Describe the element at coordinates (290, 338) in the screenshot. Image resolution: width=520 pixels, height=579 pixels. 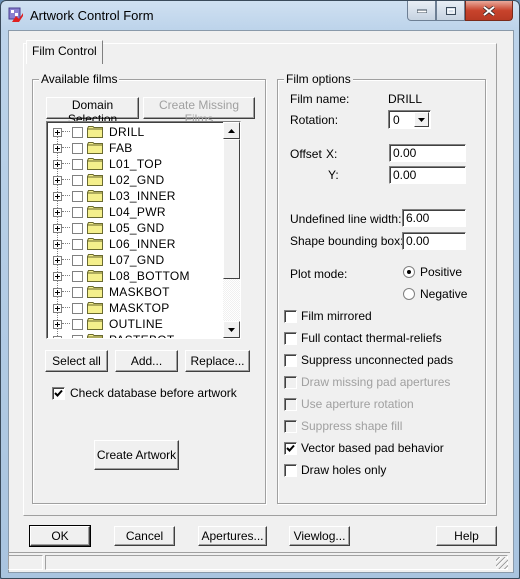
I see `full-contact-thermal-reliefs-checkbox` at that location.